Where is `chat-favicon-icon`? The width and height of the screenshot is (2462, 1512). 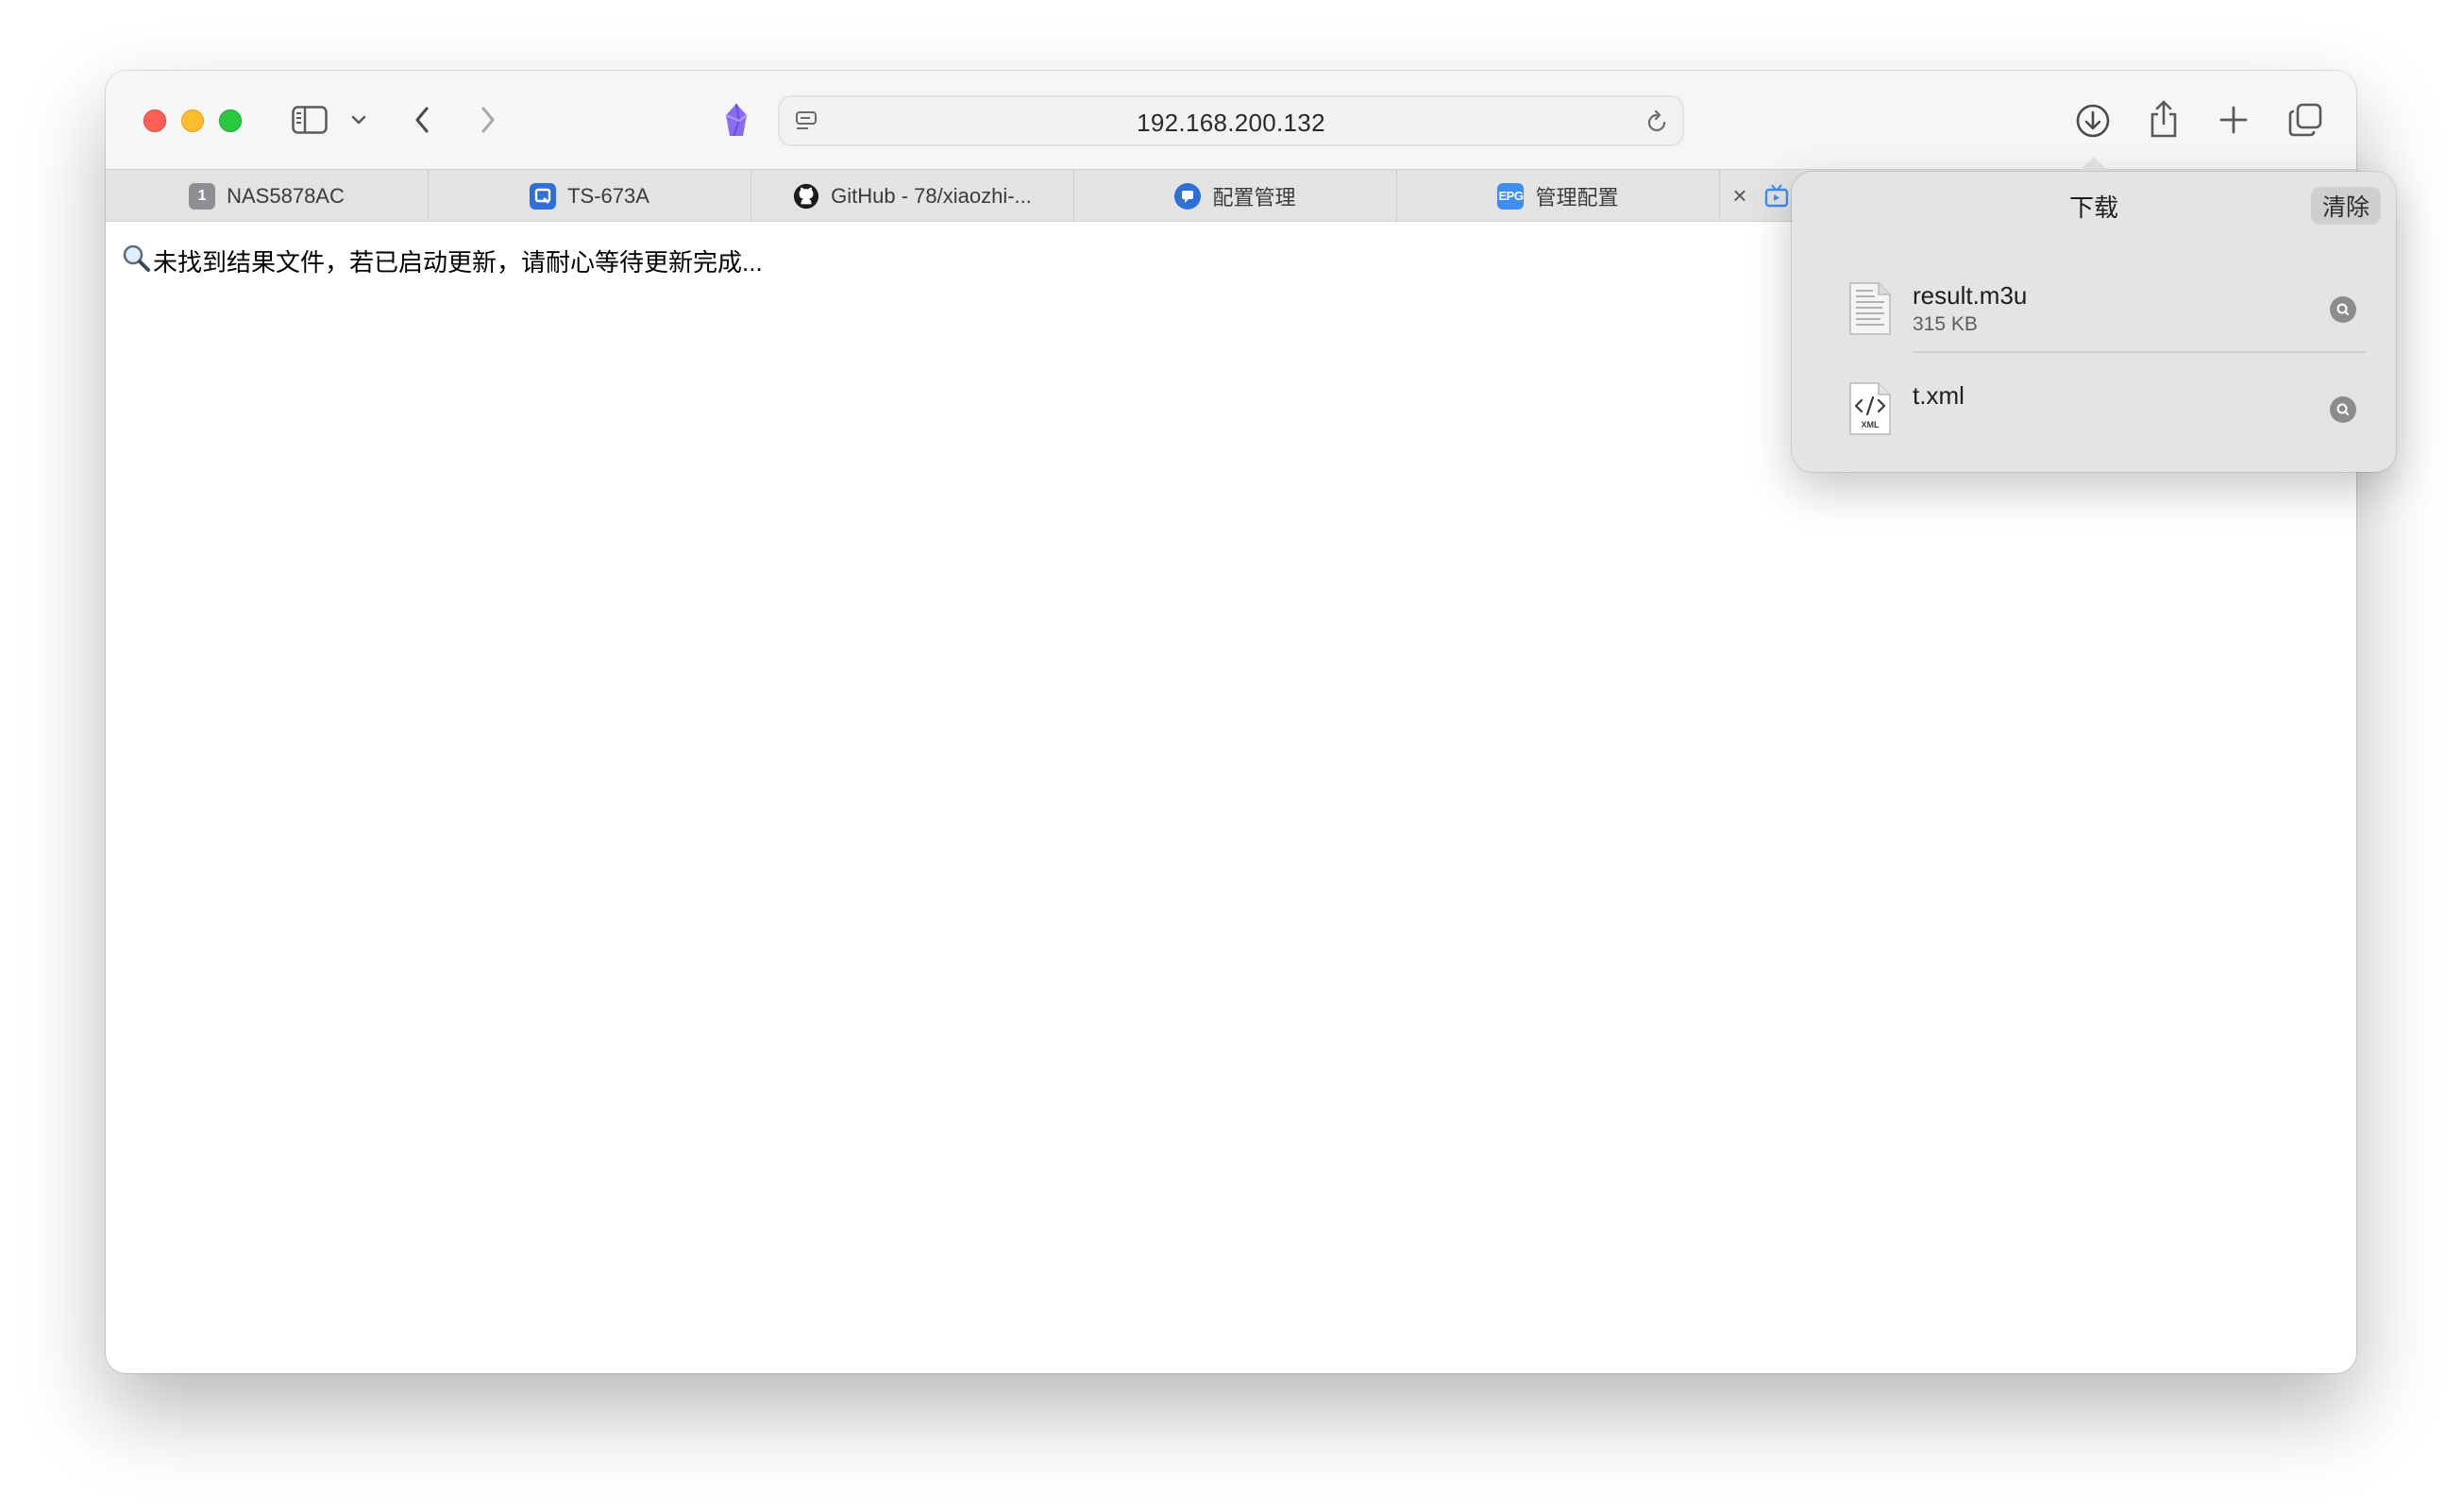 chat-favicon-icon is located at coordinates (1188, 196).